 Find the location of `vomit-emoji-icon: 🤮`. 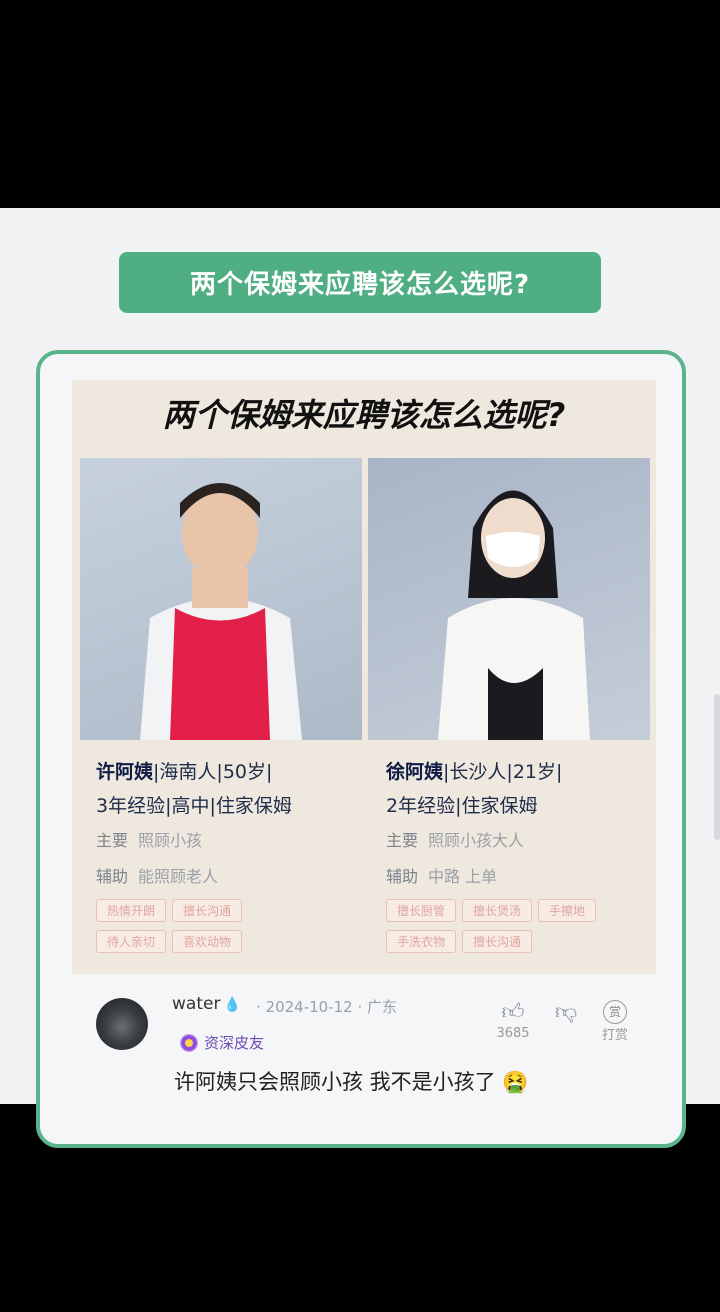

vomit-emoji-icon: 🤮 is located at coordinates (515, 1082).